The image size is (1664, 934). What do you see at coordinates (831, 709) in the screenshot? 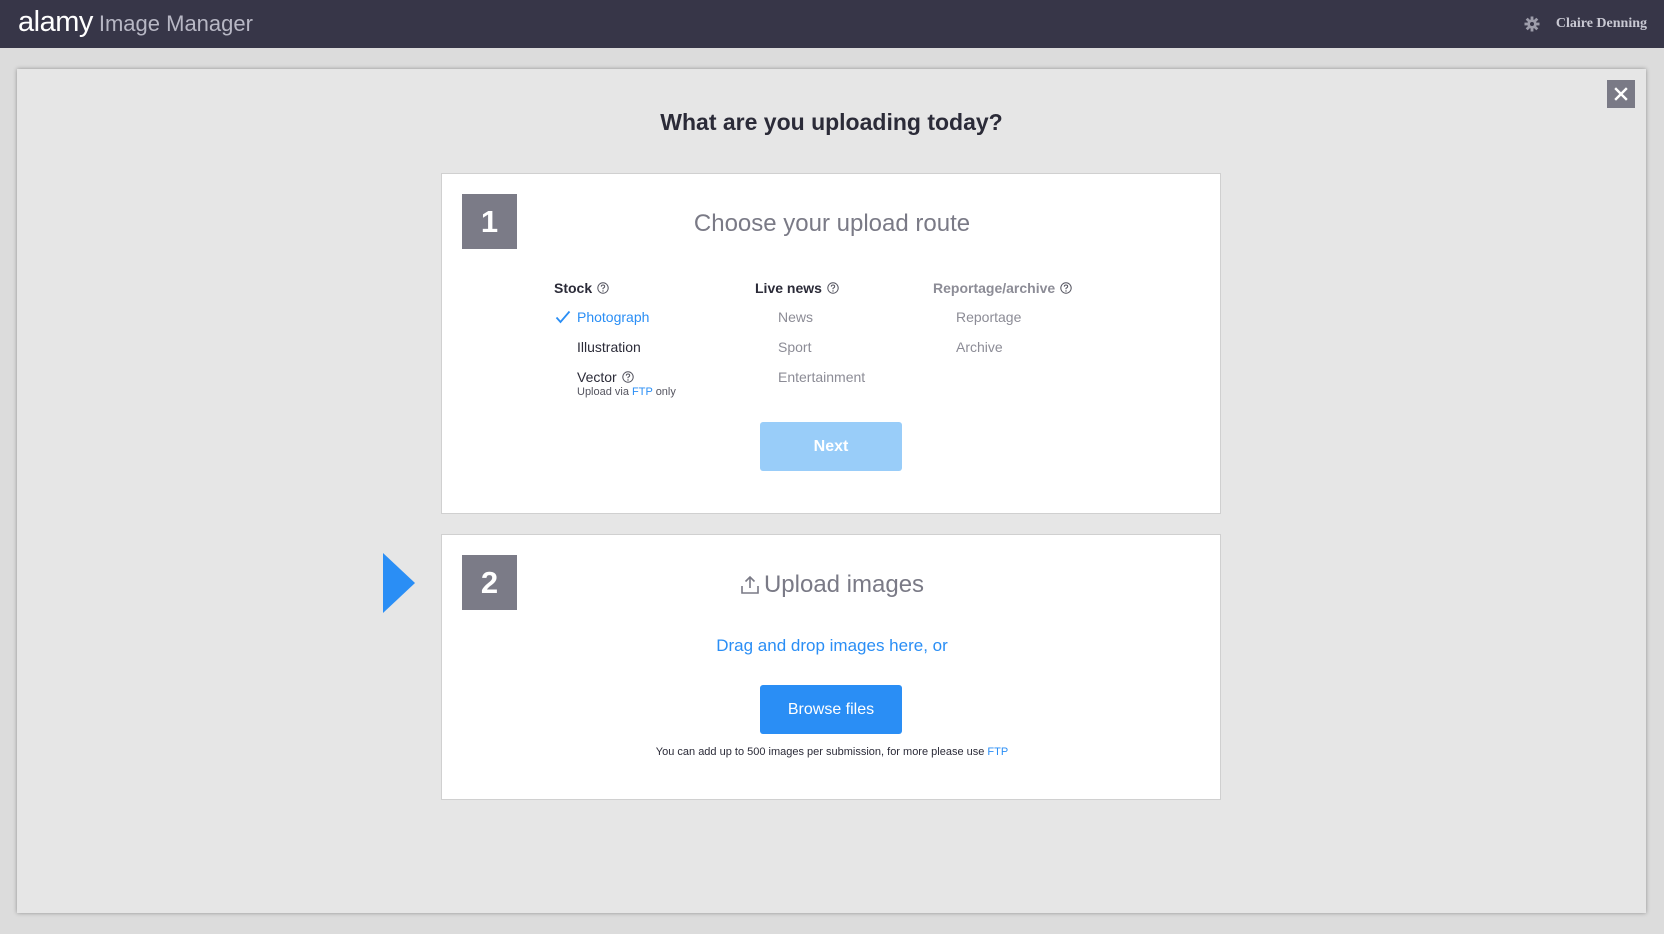
I see `browse-files-button: Browse files` at bounding box center [831, 709].